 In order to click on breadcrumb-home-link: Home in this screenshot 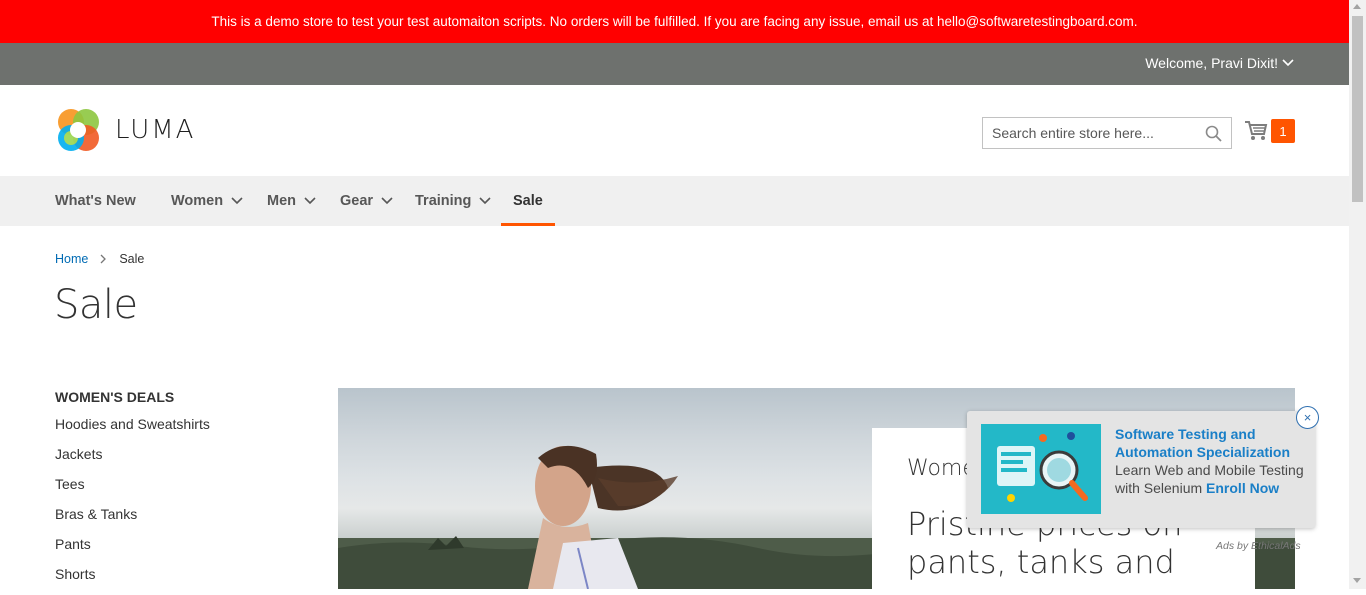, I will do `click(71, 259)`.